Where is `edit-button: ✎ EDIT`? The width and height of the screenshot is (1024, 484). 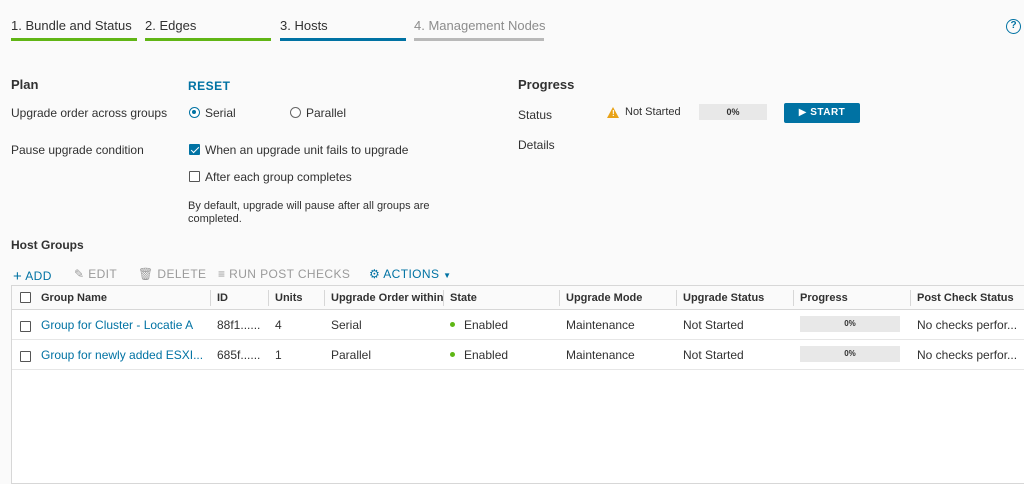 edit-button: ✎ EDIT is located at coordinates (95, 274).